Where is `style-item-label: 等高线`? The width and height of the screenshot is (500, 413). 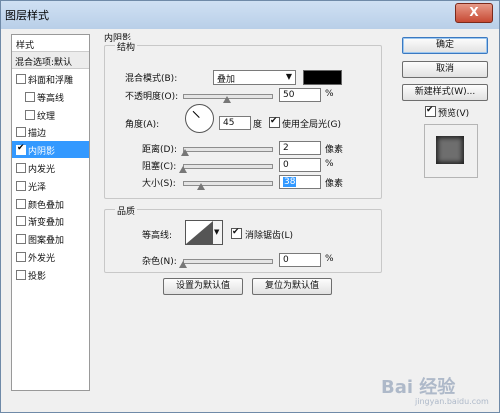
style-item-label: 等高线 is located at coordinates (51, 98).